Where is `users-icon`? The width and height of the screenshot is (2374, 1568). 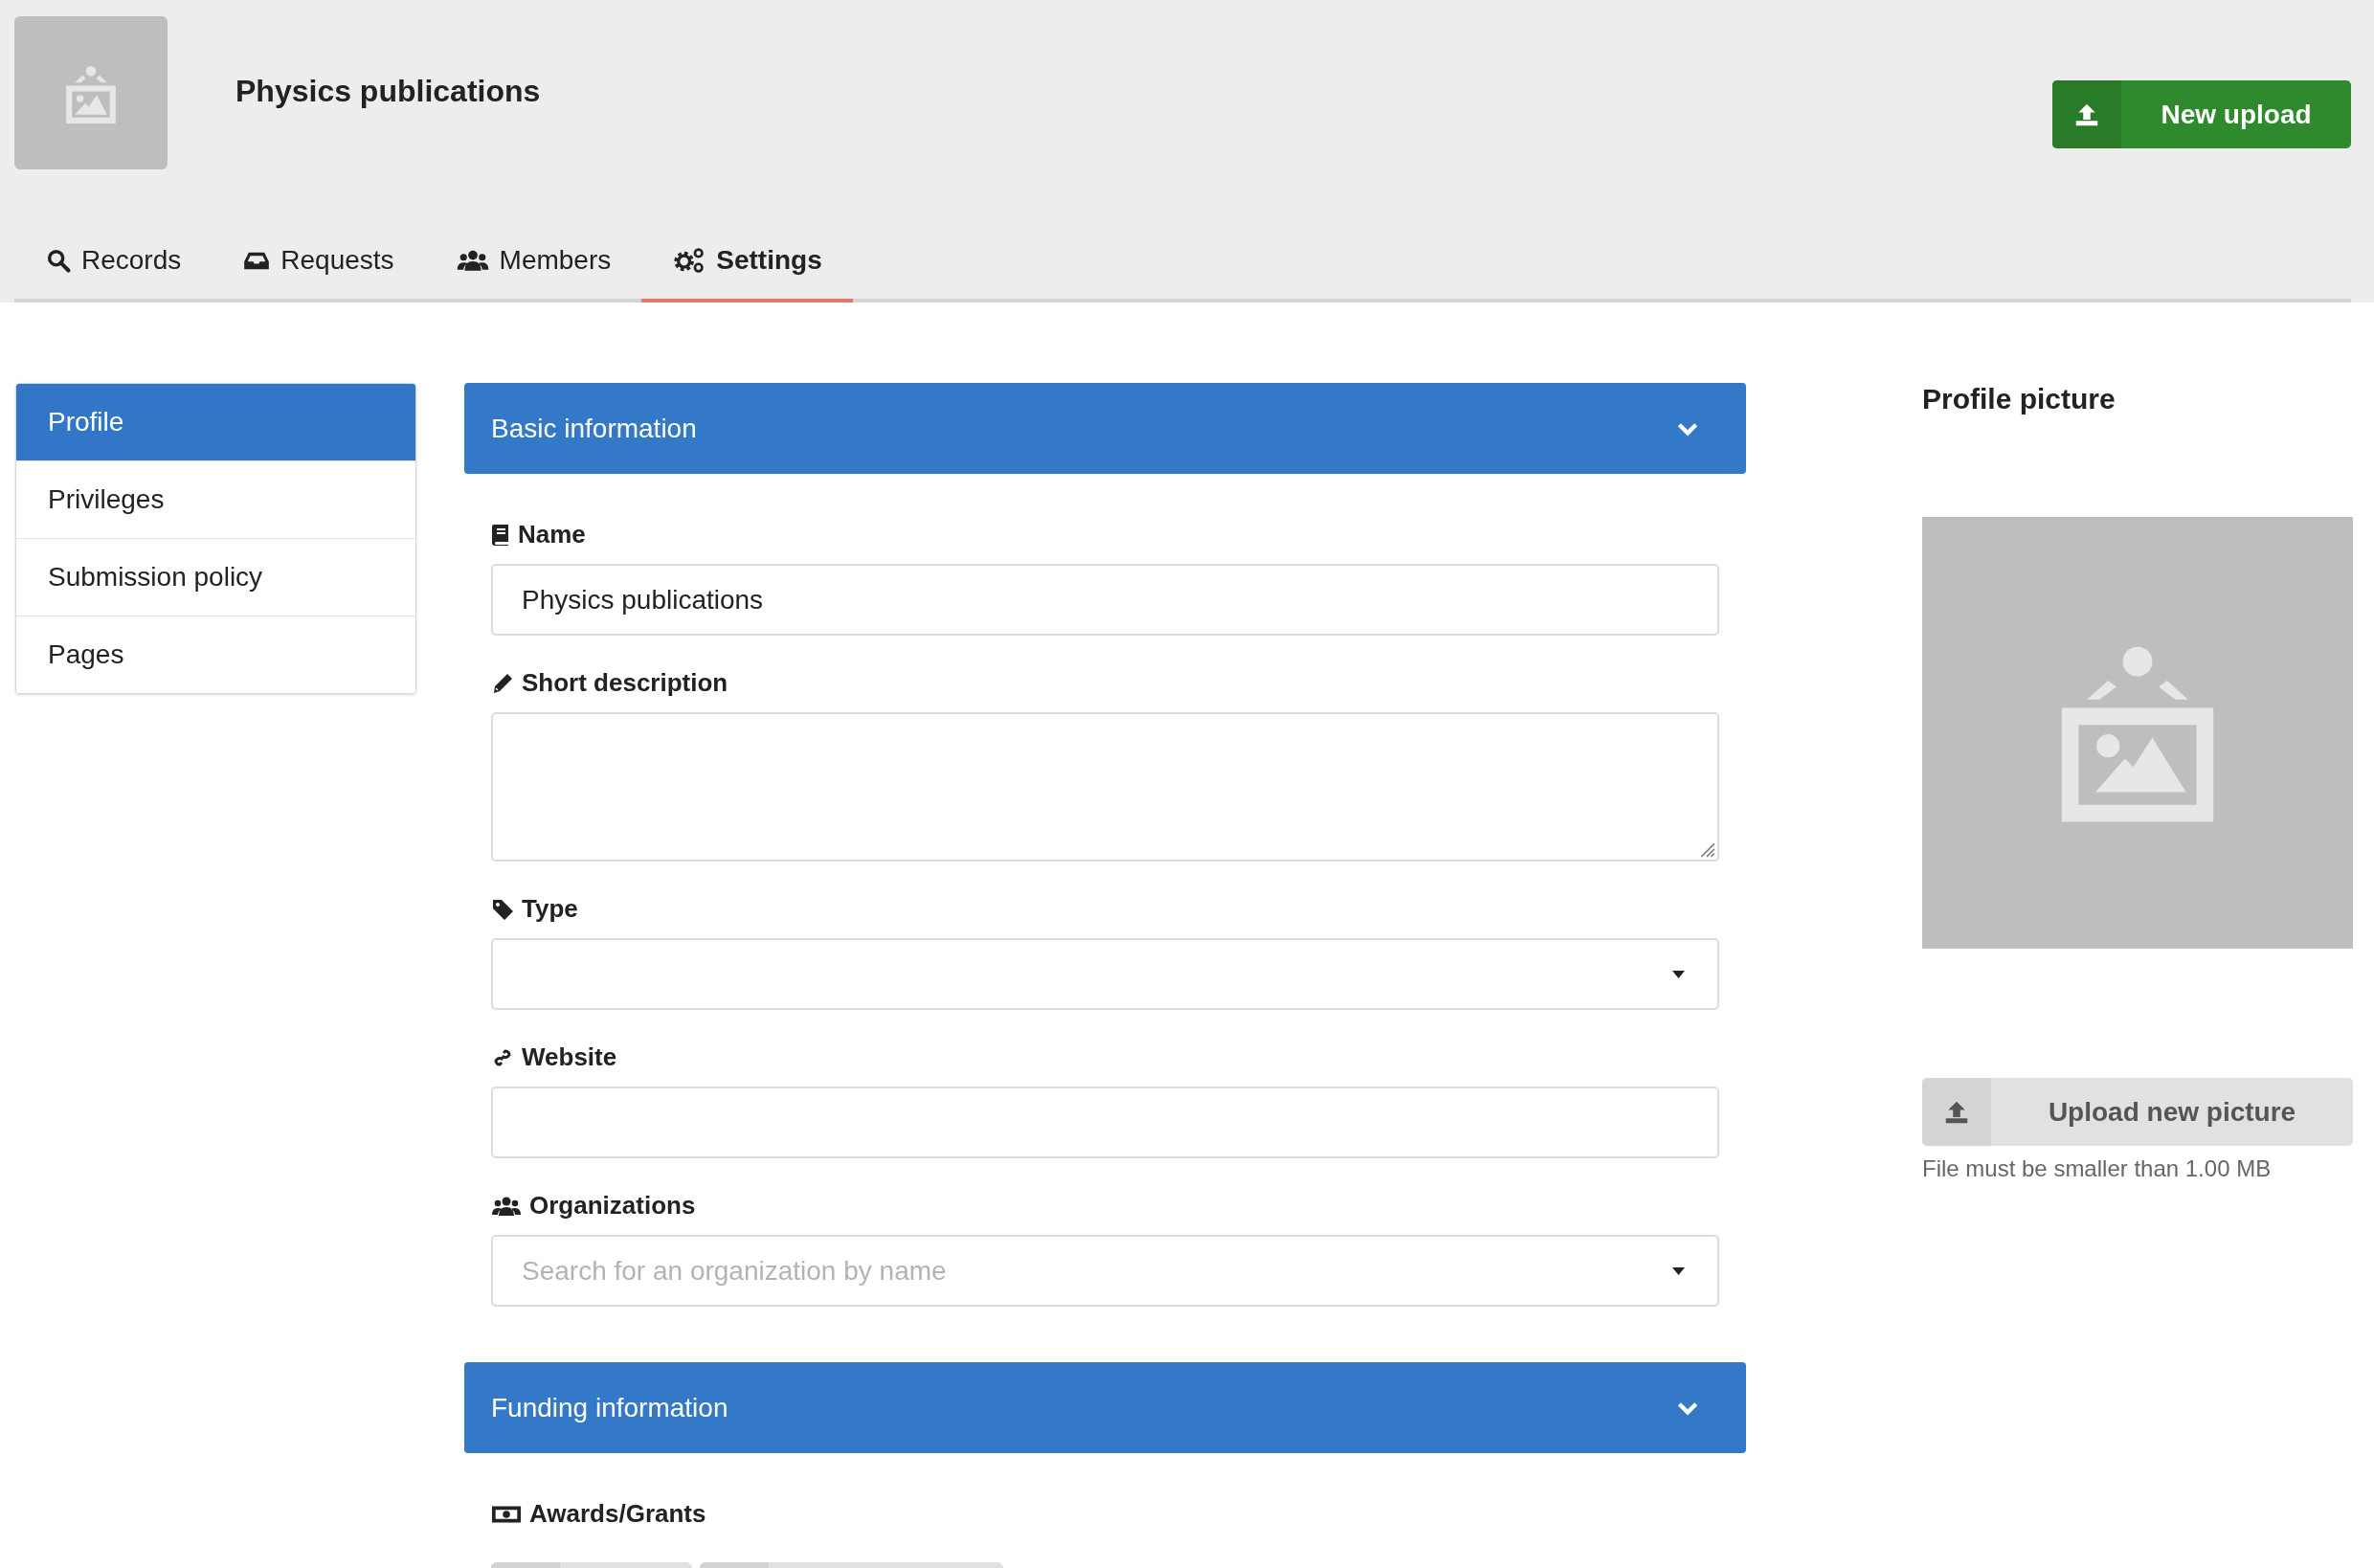
users-icon is located at coordinates (472, 260).